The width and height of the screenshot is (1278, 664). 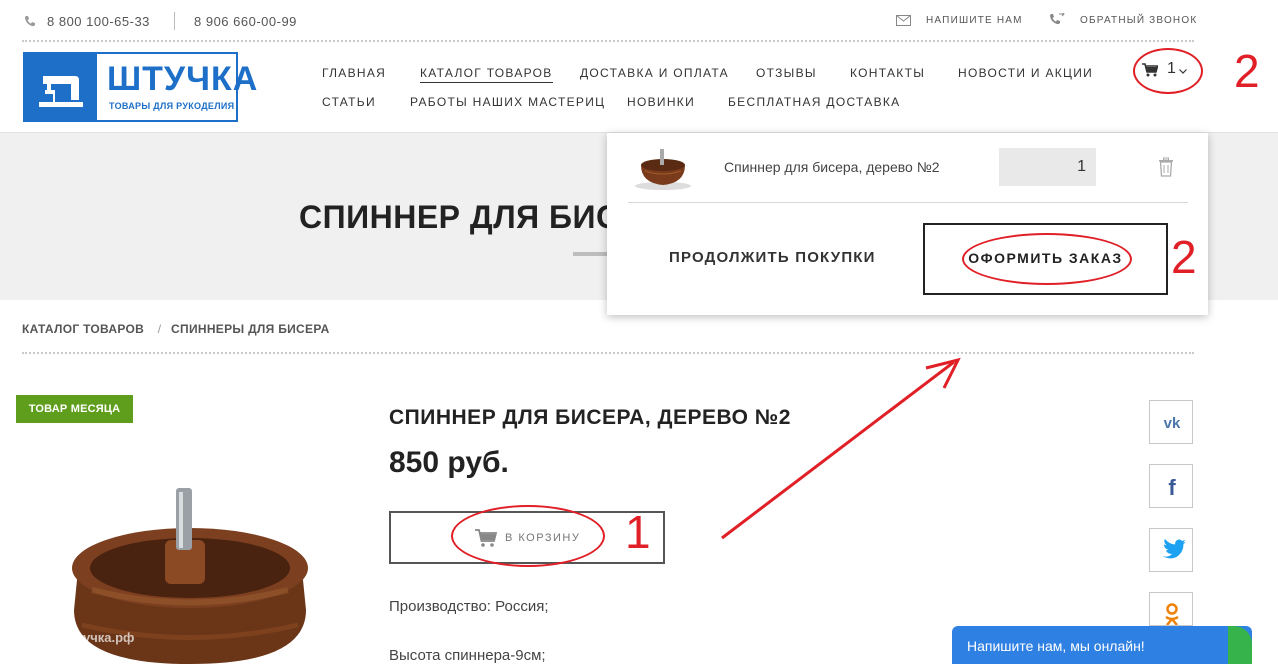 I want to click on breadcrumb-divider, so click(x=608, y=353).